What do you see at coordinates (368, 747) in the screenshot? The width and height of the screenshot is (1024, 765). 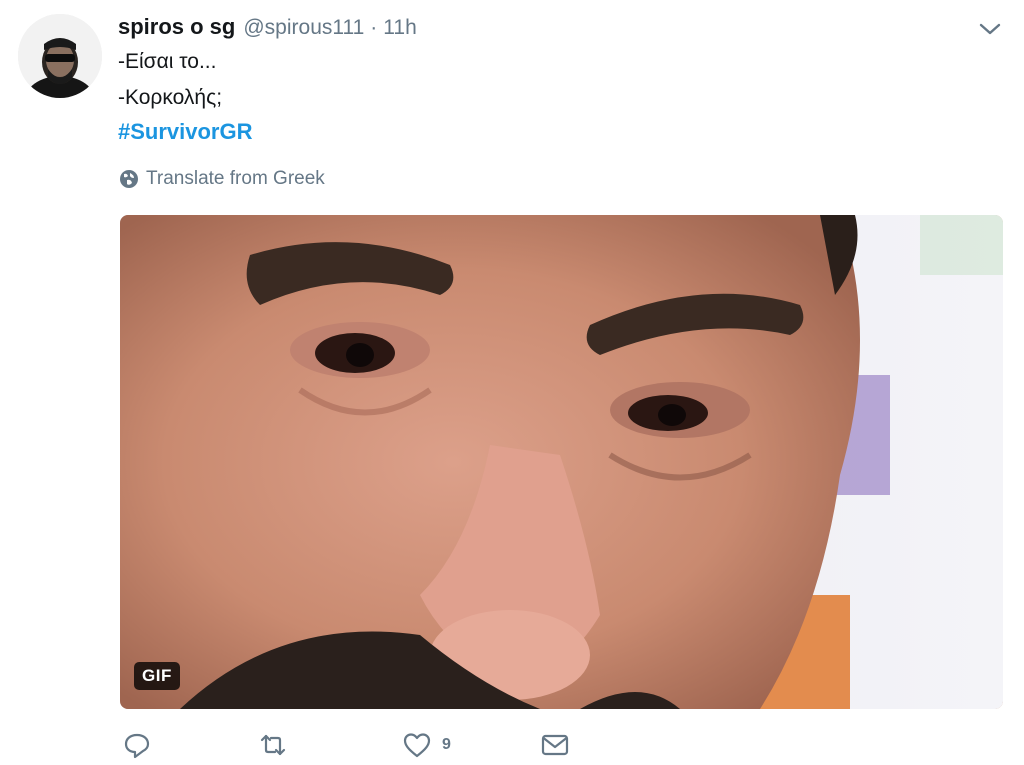 I see `tweet-actions: 9` at bounding box center [368, 747].